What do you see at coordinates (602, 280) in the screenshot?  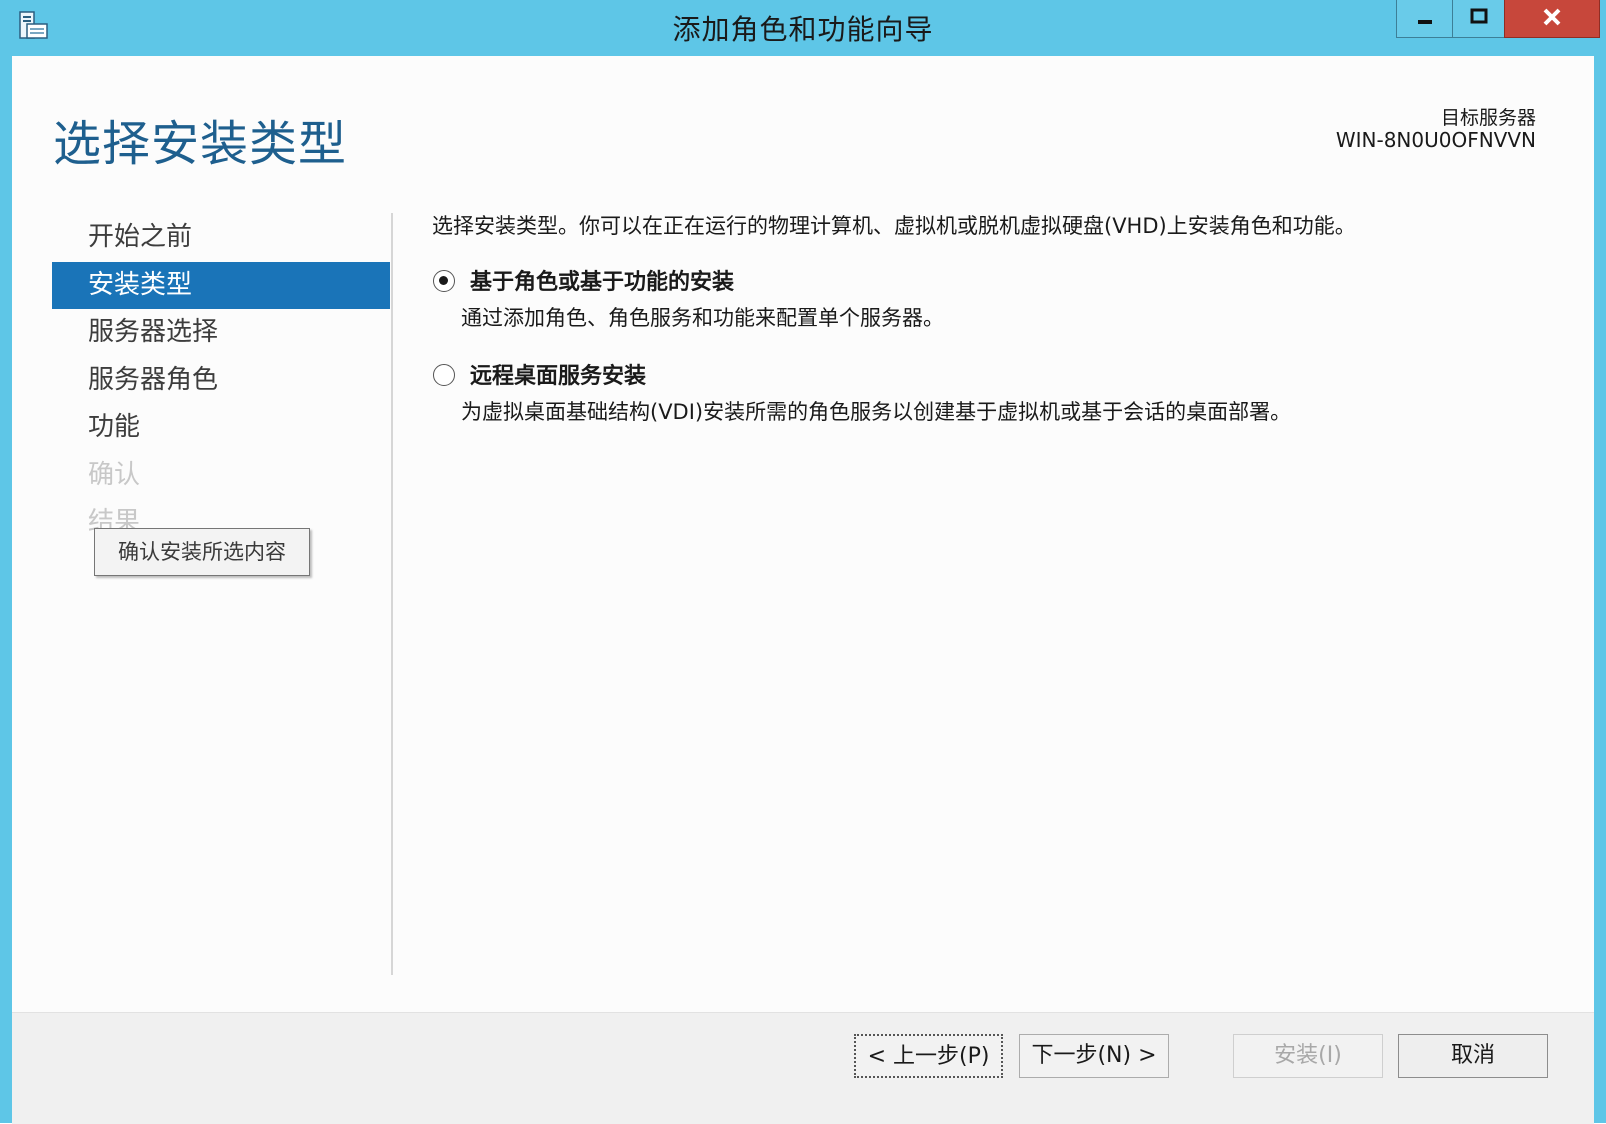 I see `option-role-based-label: 基于角色或基于功能的安装` at bounding box center [602, 280].